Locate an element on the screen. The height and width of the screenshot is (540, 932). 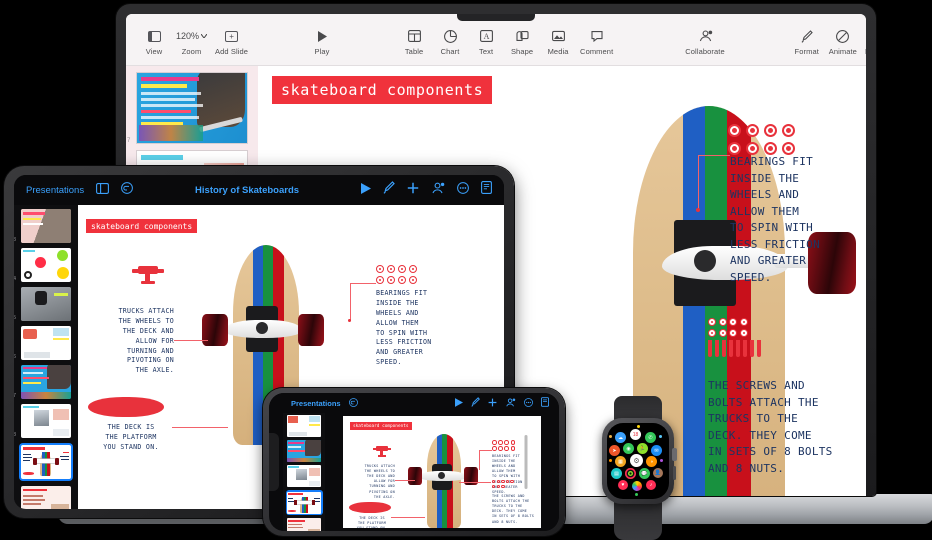
mac-thumbnail-item: 7 is located at coordinates (187, 108).